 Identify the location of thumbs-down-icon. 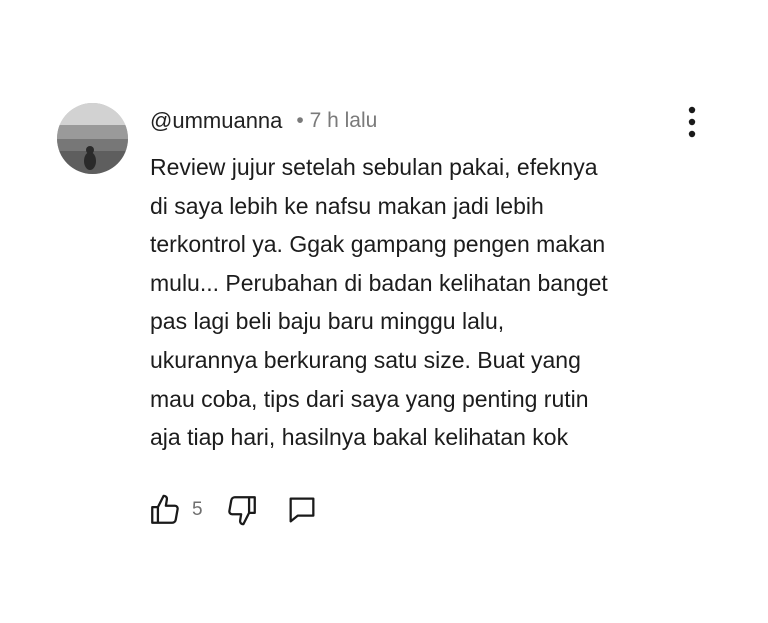
(241, 511).